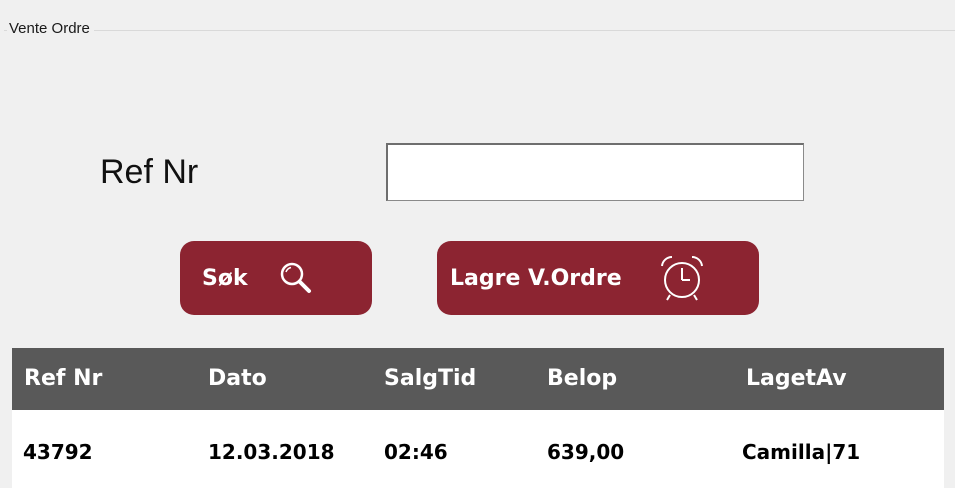 The height and width of the screenshot is (488, 955). Describe the element at coordinates (225, 278) in the screenshot. I see `search-button-label: Søk` at that location.